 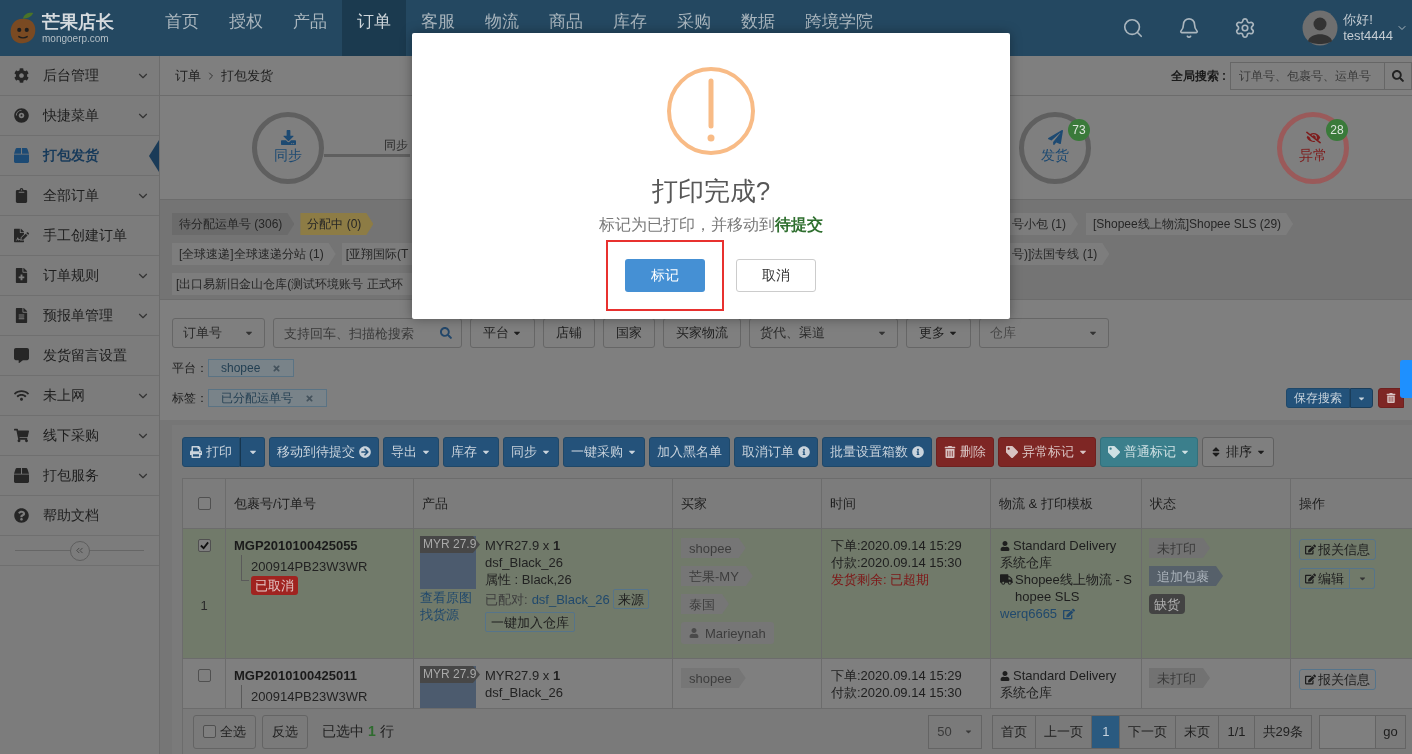 What do you see at coordinates (776, 452) in the screenshot?
I see `toolbar-button: 取消订单` at bounding box center [776, 452].